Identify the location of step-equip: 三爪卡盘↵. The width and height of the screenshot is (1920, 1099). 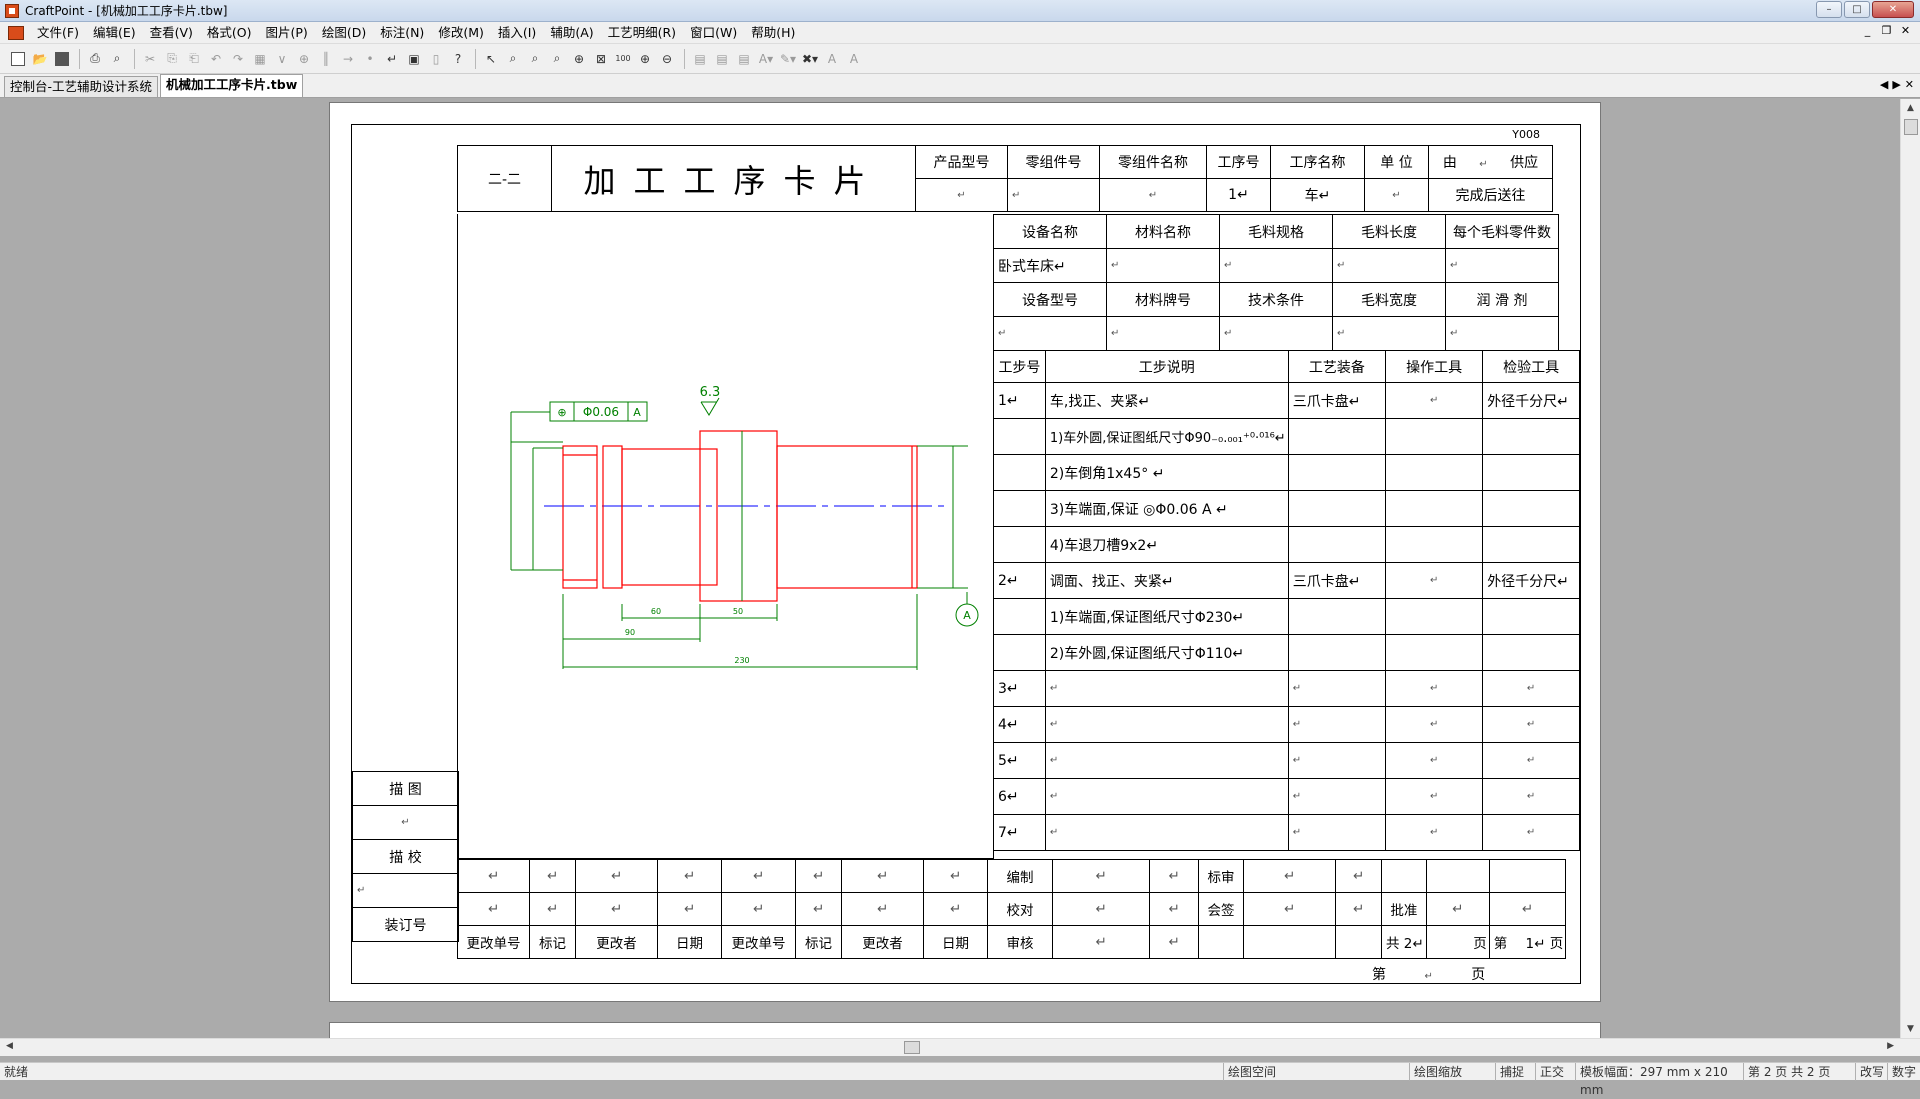
(1337, 580).